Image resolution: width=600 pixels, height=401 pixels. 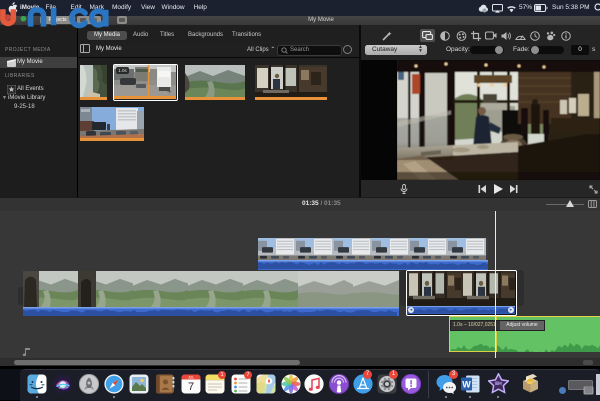 I want to click on svg-text: 7, so click(x=191, y=387).